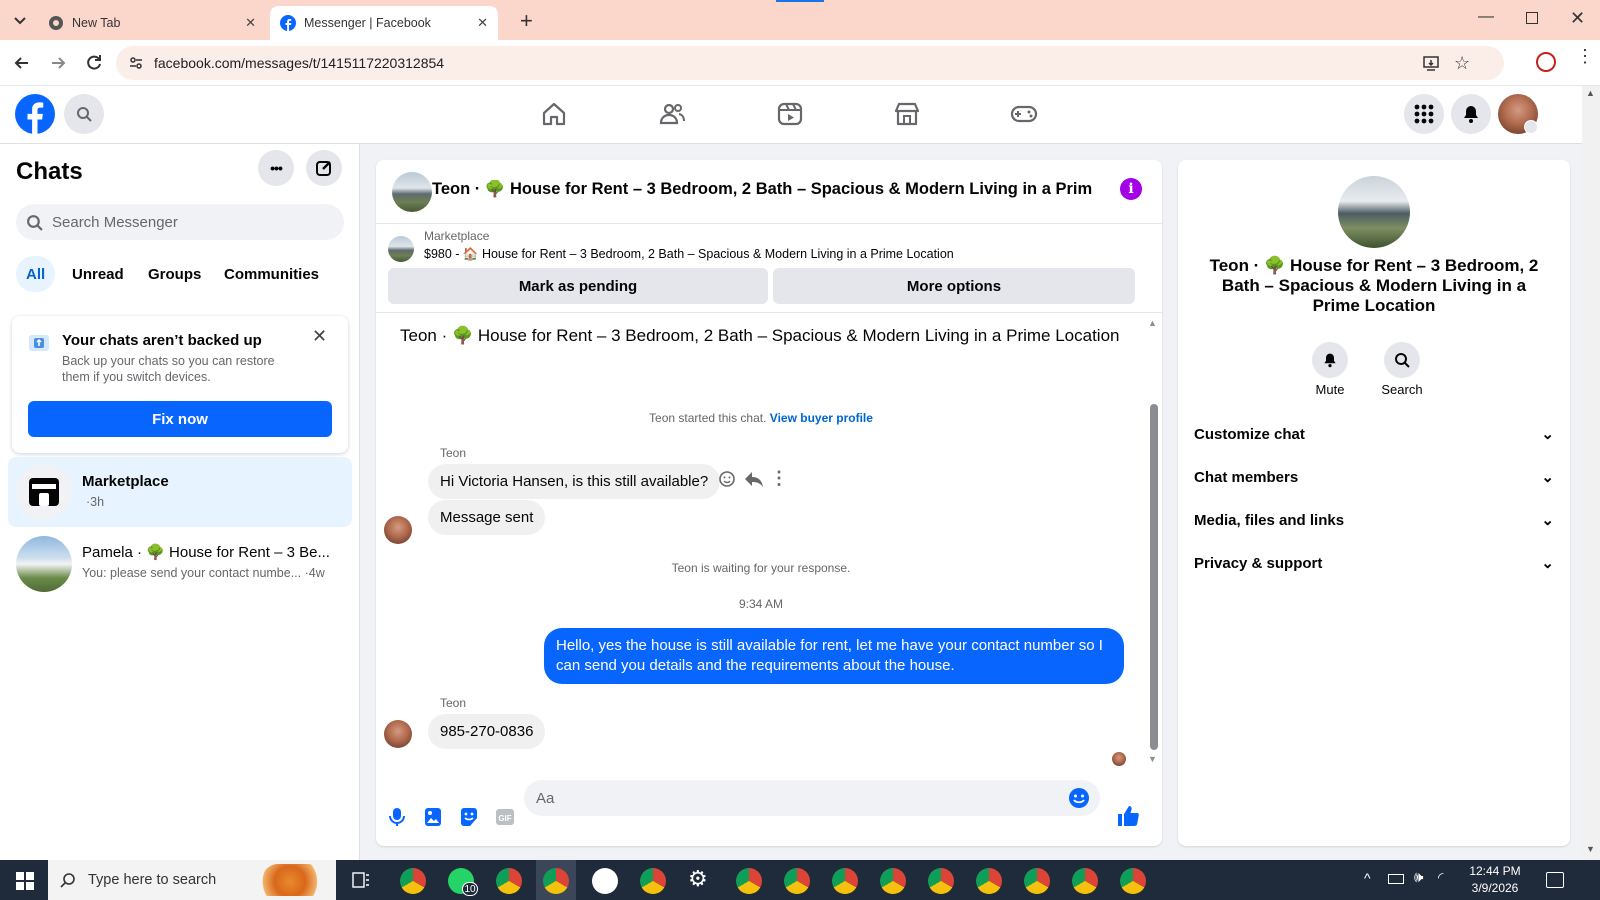 This screenshot has width=1600, height=900. What do you see at coordinates (180, 222) in the screenshot?
I see `search-messenger-input: Search Messenger` at bounding box center [180, 222].